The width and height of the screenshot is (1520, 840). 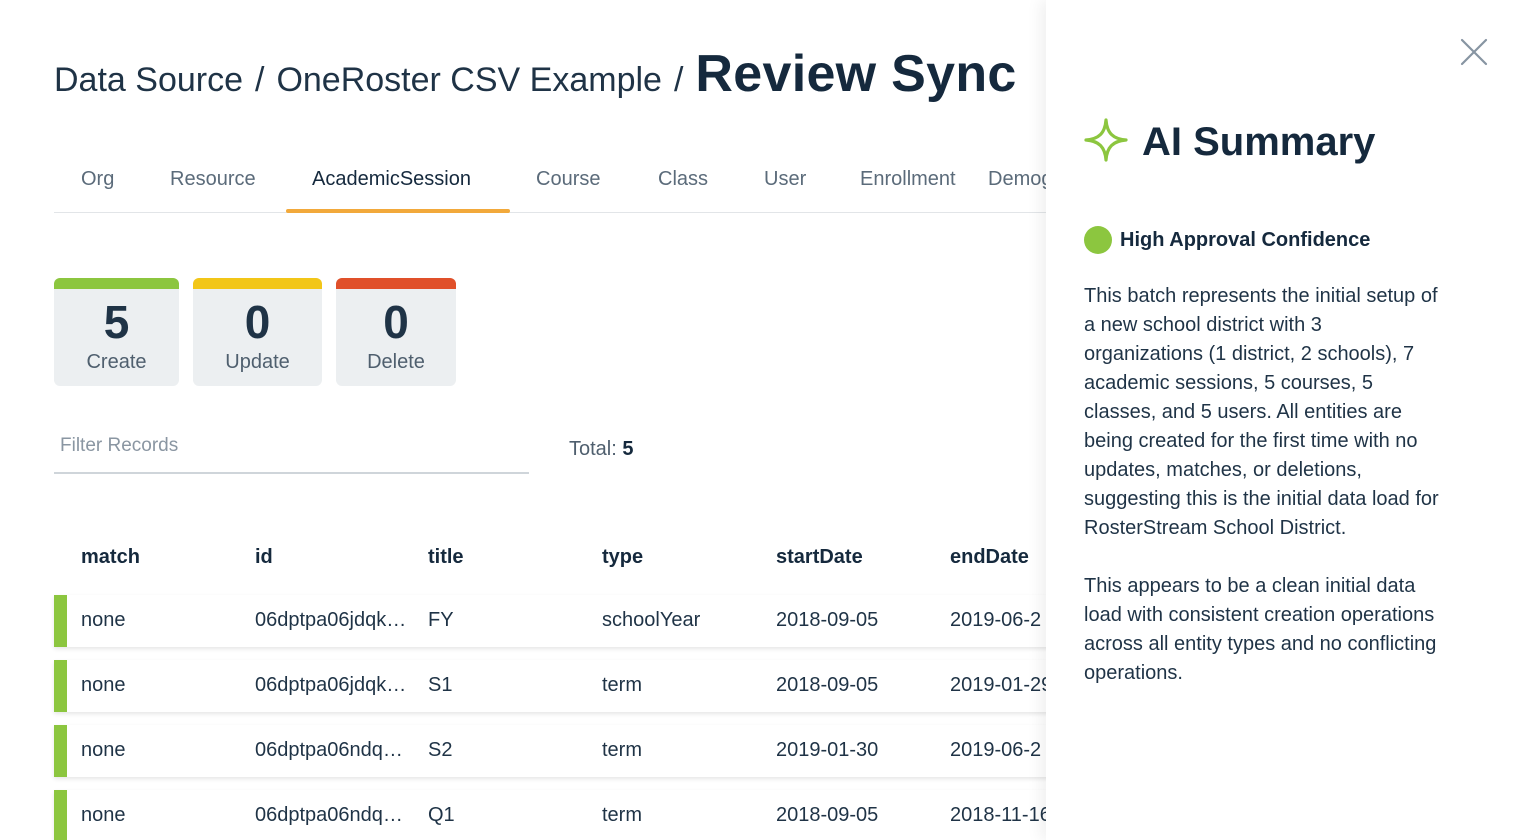 What do you see at coordinates (213, 179) in the screenshot?
I see `tab-resource: Resource` at bounding box center [213, 179].